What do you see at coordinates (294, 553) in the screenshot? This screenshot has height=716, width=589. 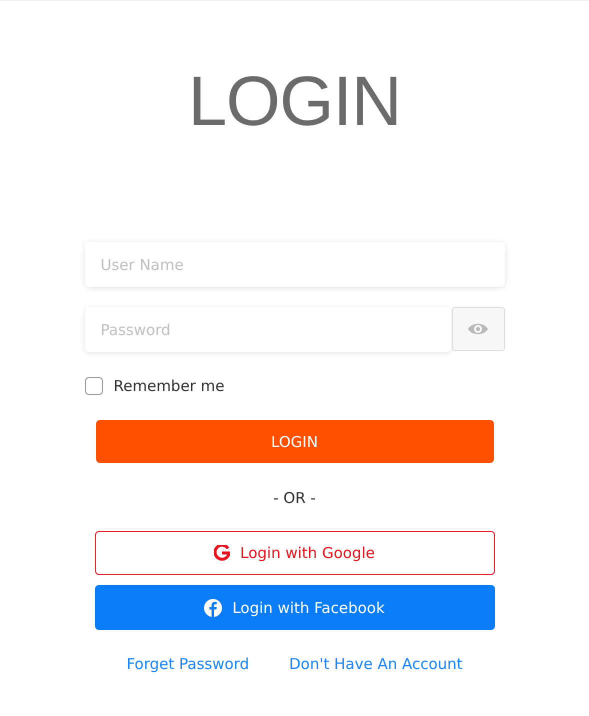 I see `google-login-button: Login with Google` at bounding box center [294, 553].